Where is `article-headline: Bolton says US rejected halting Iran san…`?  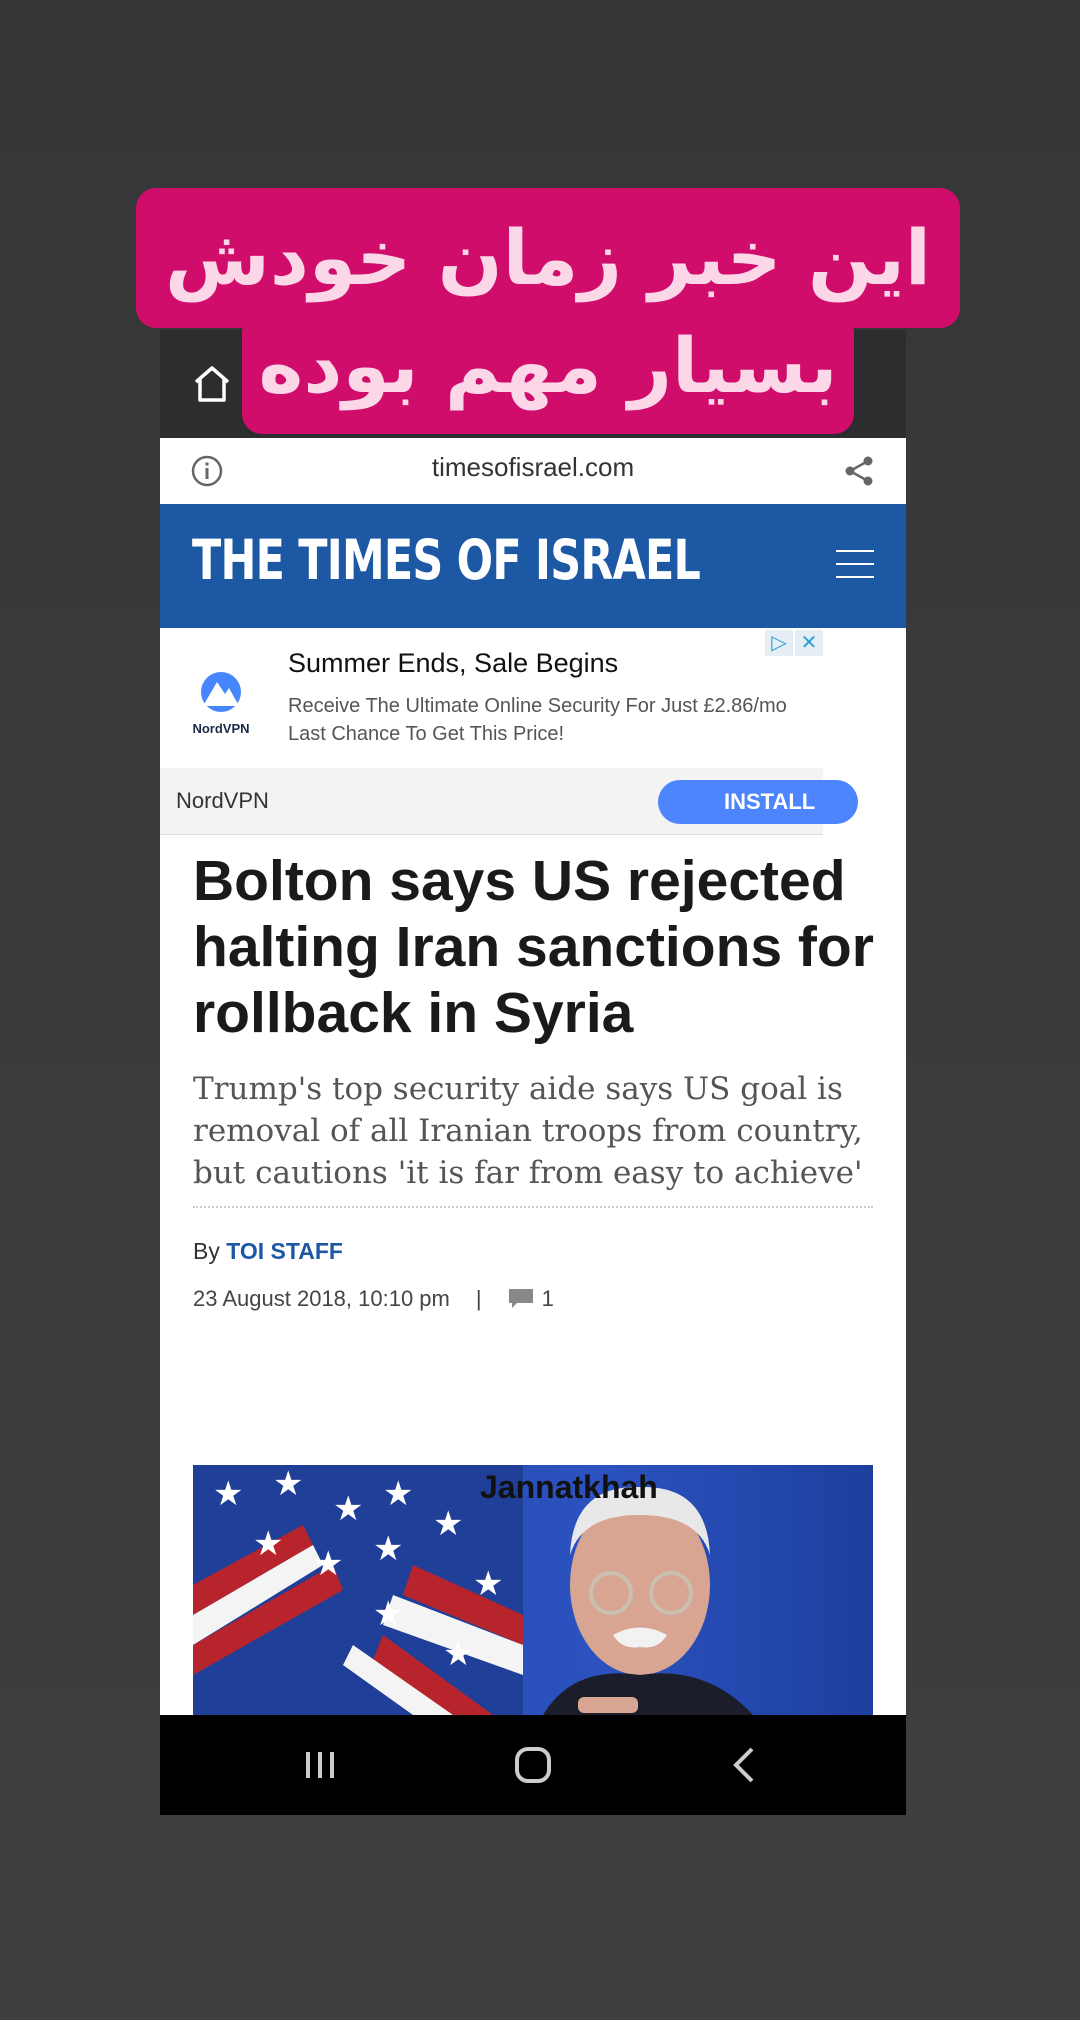
article-headline: Bolton says US rejected halting Iran san… is located at coordinates (533, 947).